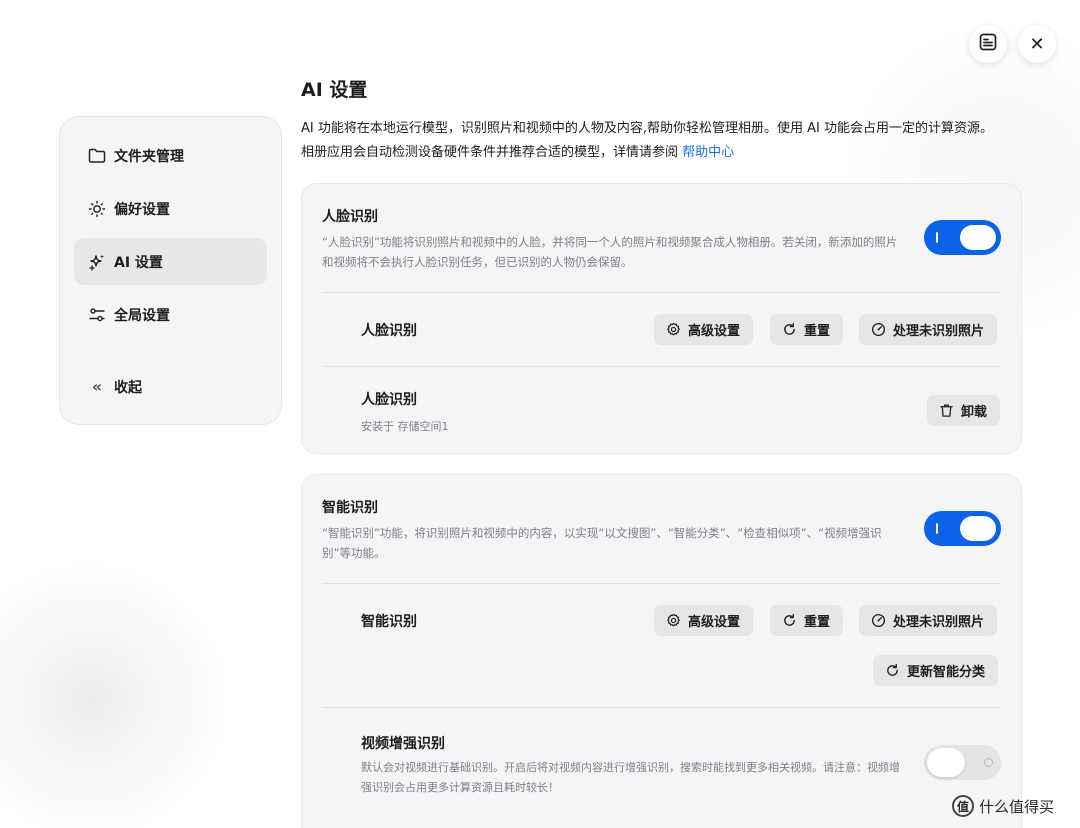 This screenshot has height=828, width=1080. Describe the element at coordinates (350, 508) in the screenshot. I see `card-title: 智能识别` at that location.